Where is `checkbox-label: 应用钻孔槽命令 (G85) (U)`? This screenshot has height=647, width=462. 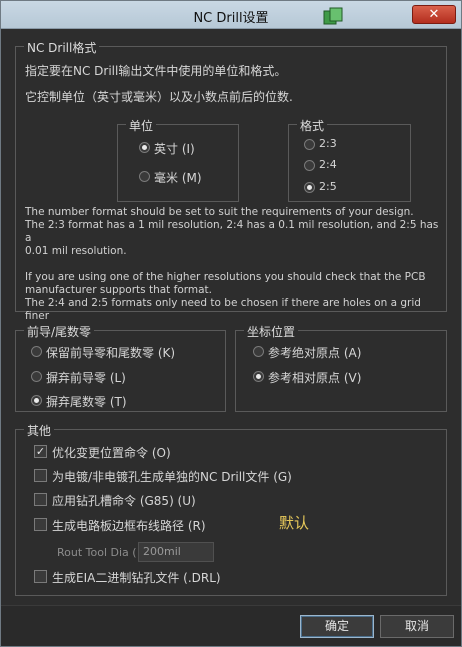 checkbox-label: 应用钻孔槽命令 (G85) (U) is located at coordinates (124, 501).